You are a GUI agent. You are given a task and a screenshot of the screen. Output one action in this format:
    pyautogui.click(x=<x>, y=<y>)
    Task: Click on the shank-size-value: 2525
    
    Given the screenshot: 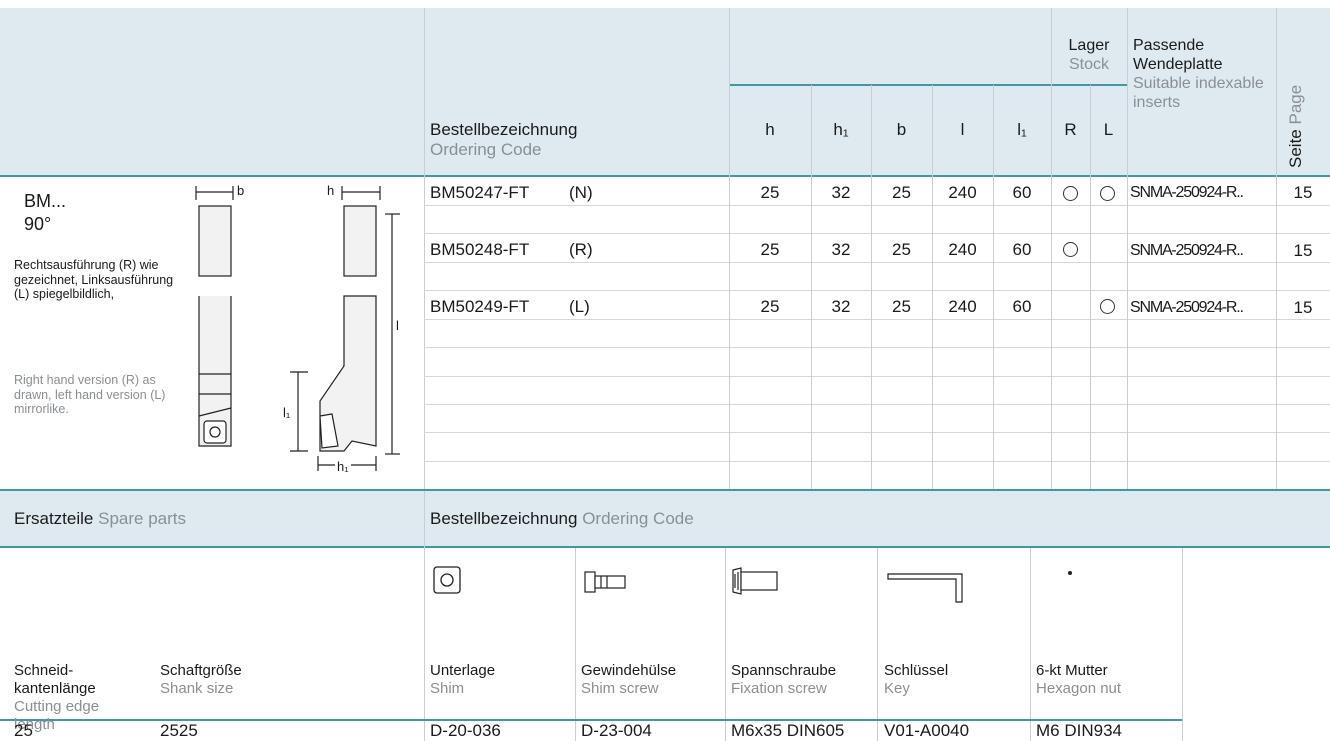 What is the action you would take?
    pyautogui.click(x=179, y=730)
    